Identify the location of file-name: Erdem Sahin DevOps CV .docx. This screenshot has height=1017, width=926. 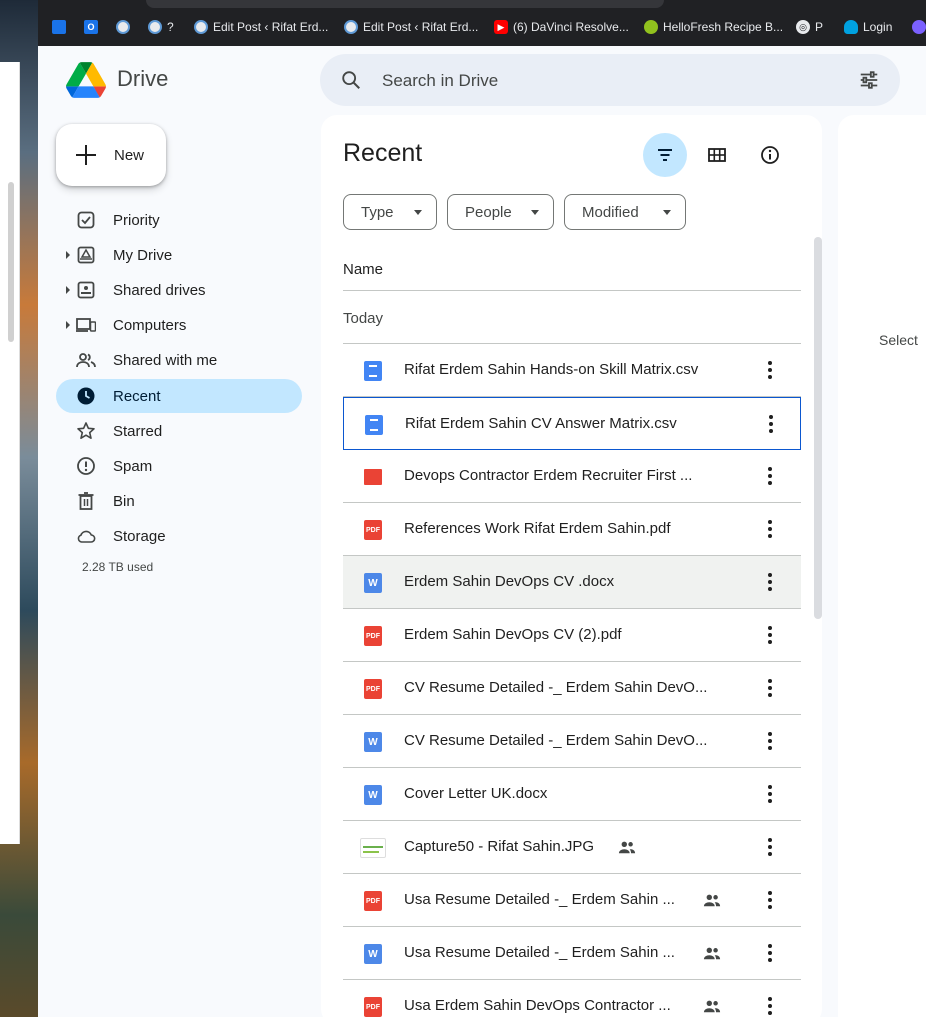
(509, 581).